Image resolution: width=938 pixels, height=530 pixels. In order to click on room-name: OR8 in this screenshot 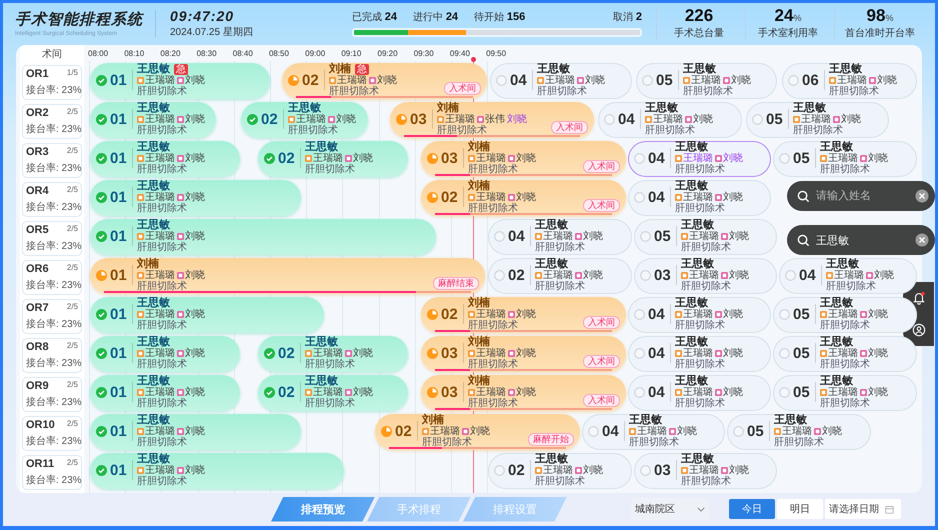, I will do `click(37, 347)`.